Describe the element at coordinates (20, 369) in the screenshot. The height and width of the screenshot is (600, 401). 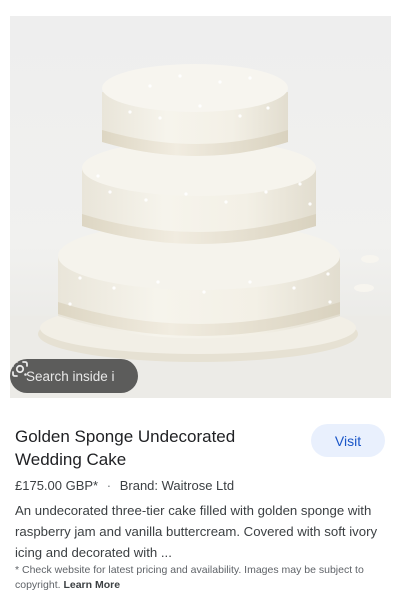
I see `google-lens-icon` at that location.